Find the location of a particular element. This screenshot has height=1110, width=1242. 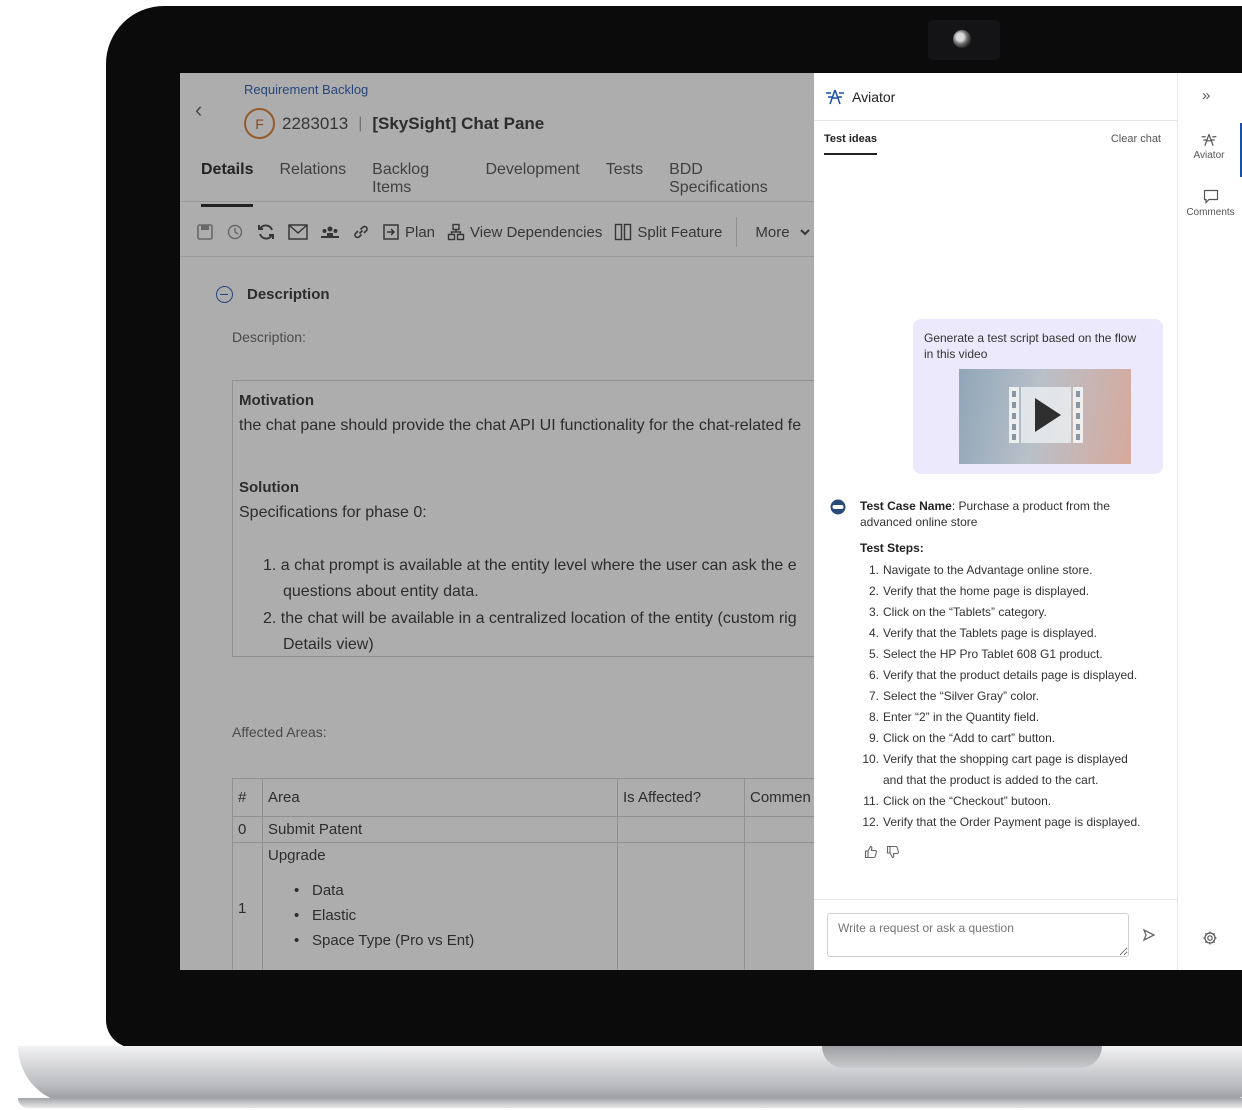

table-cell: 0 is located at coordinates (247, 829).